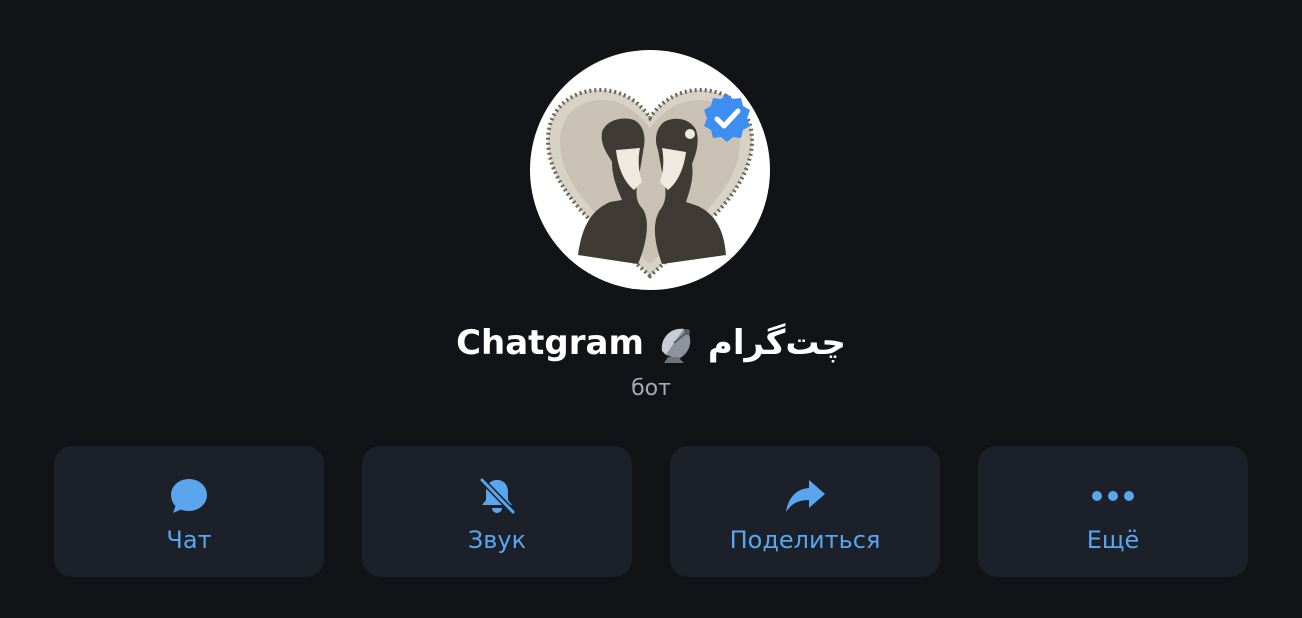 The height and width of the screenshot is (618, 1302). I want to click on satellite-dish-icon, so click(676, 345).